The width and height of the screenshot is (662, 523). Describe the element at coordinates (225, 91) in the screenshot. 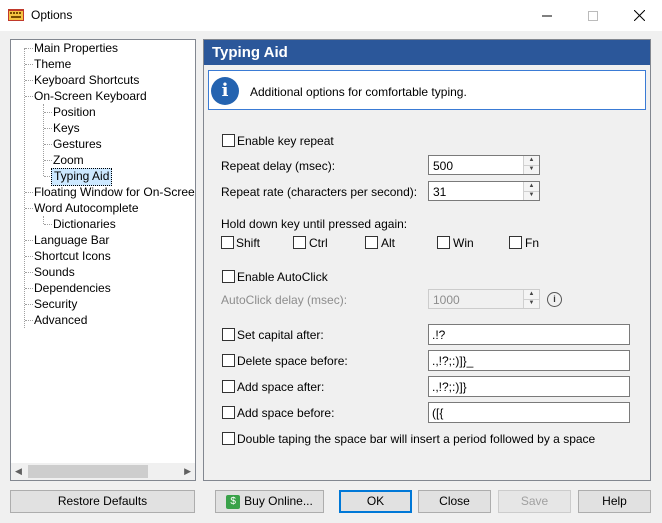

I see `info-icon: i` at that location.